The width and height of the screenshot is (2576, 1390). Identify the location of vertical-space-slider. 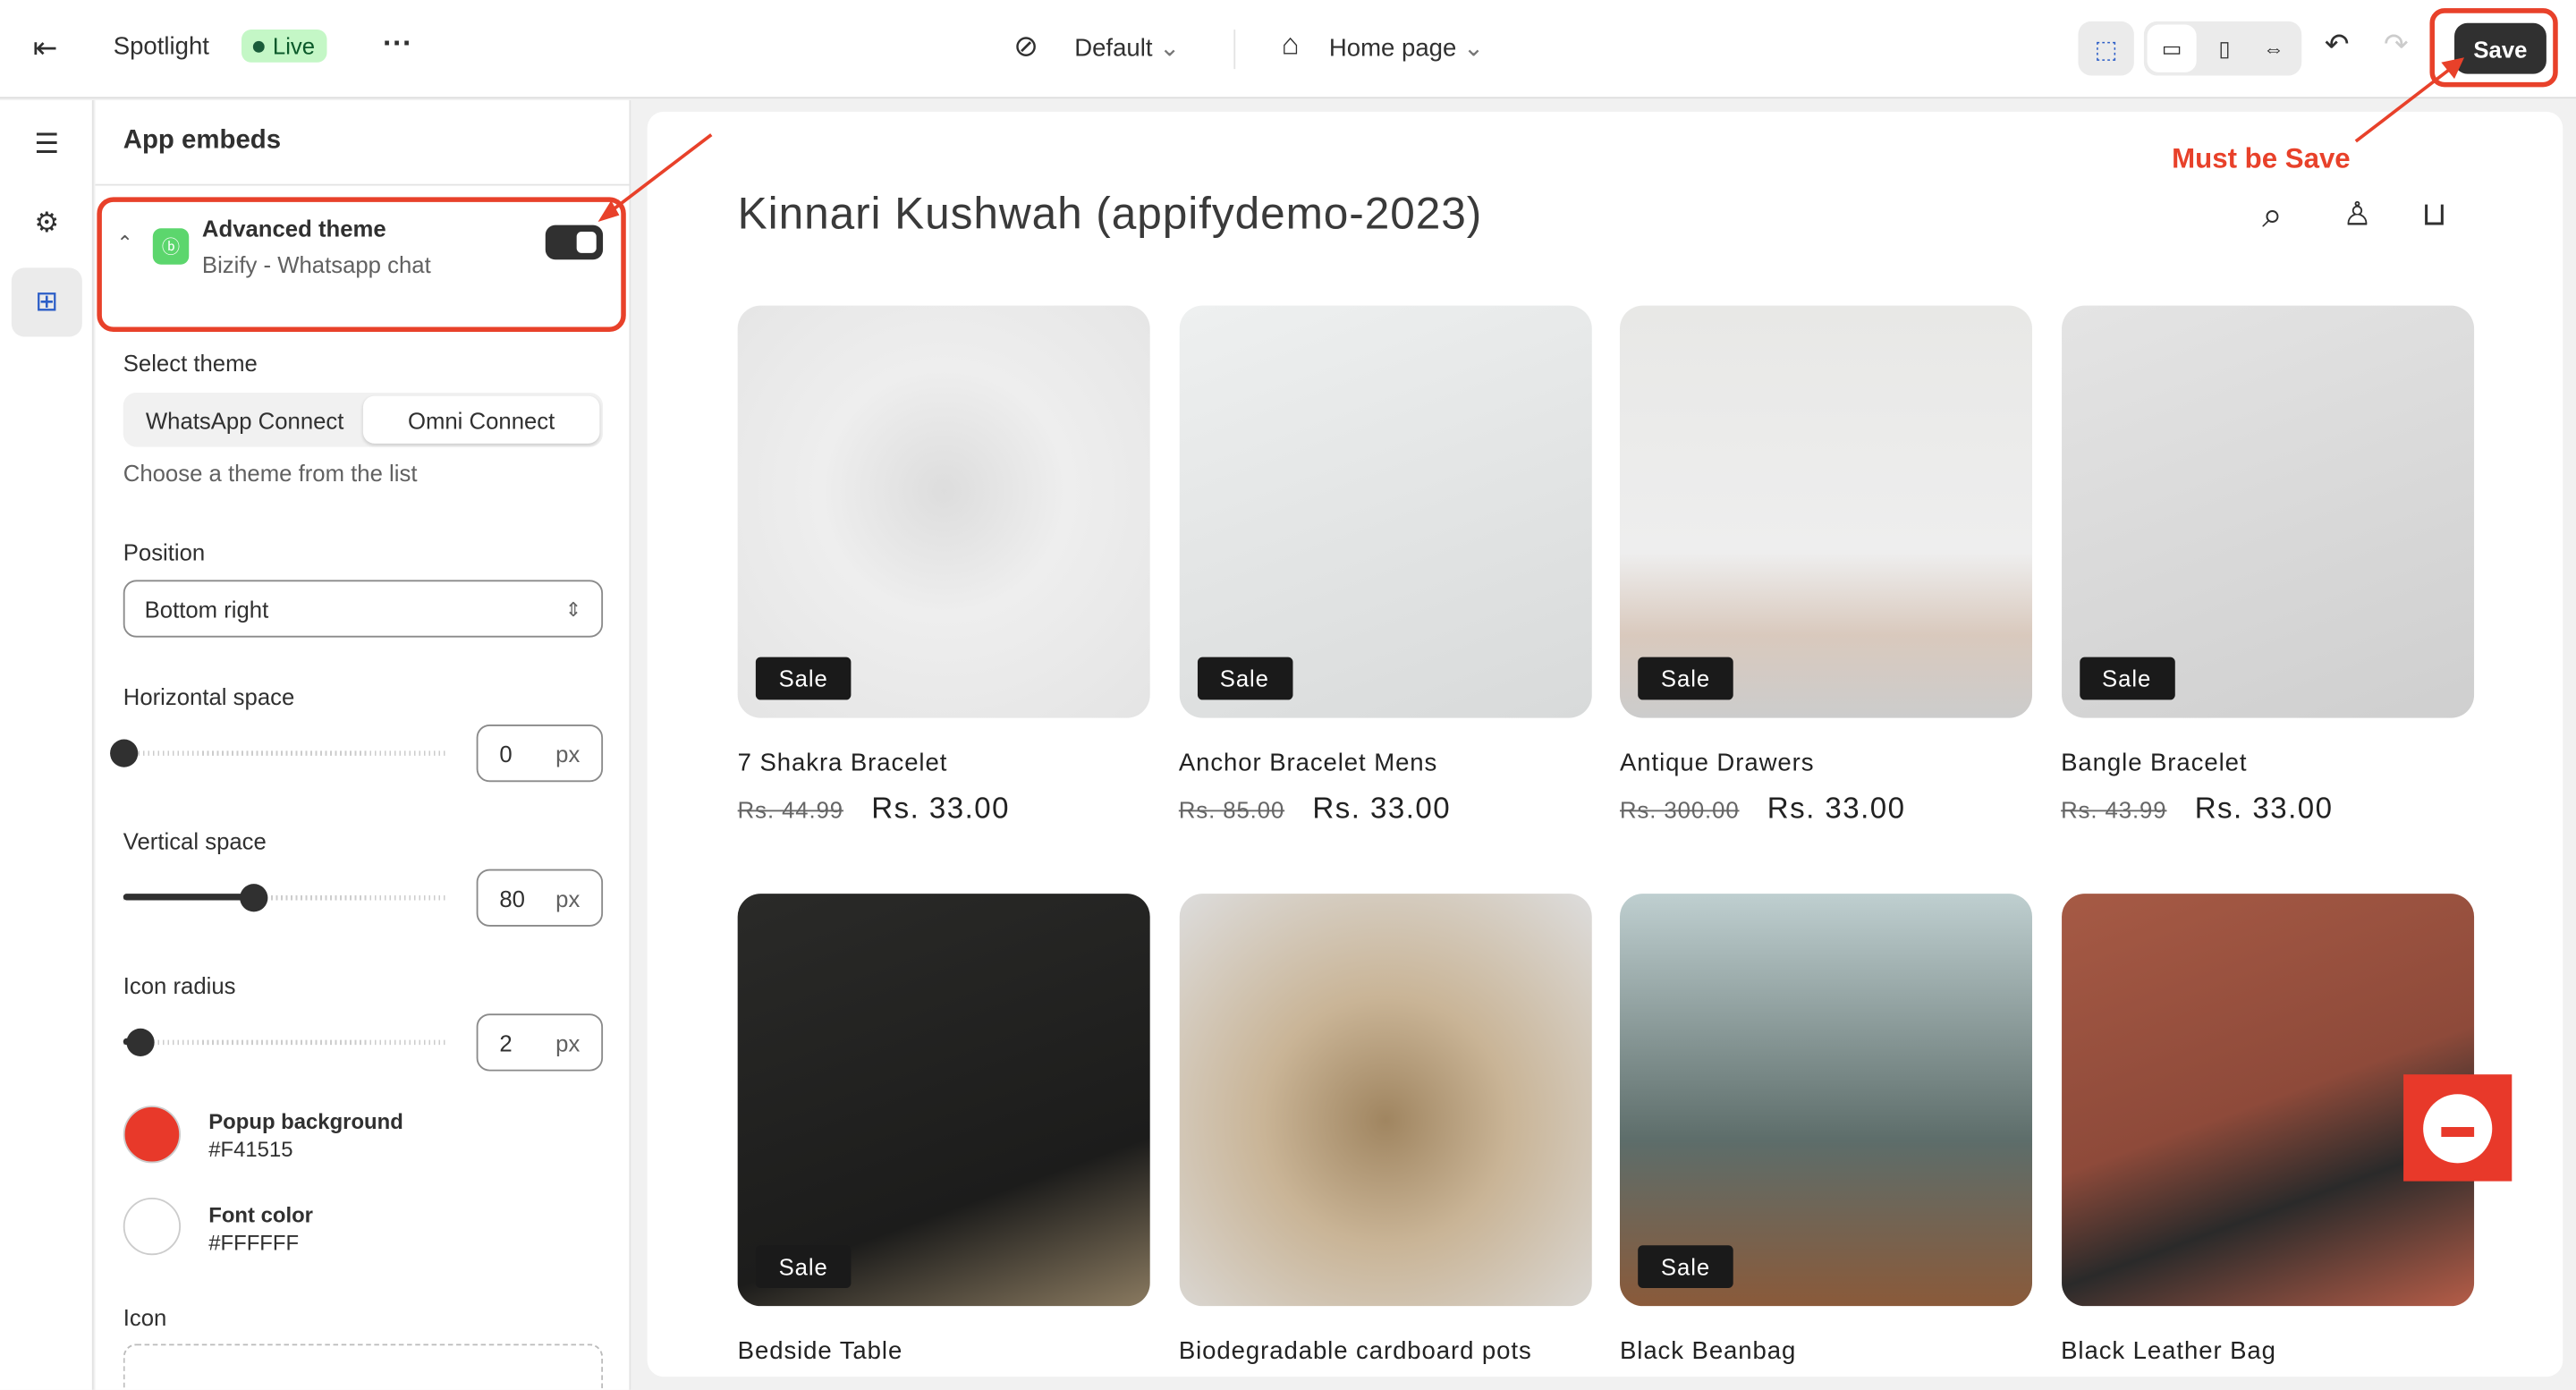
(286, 898).